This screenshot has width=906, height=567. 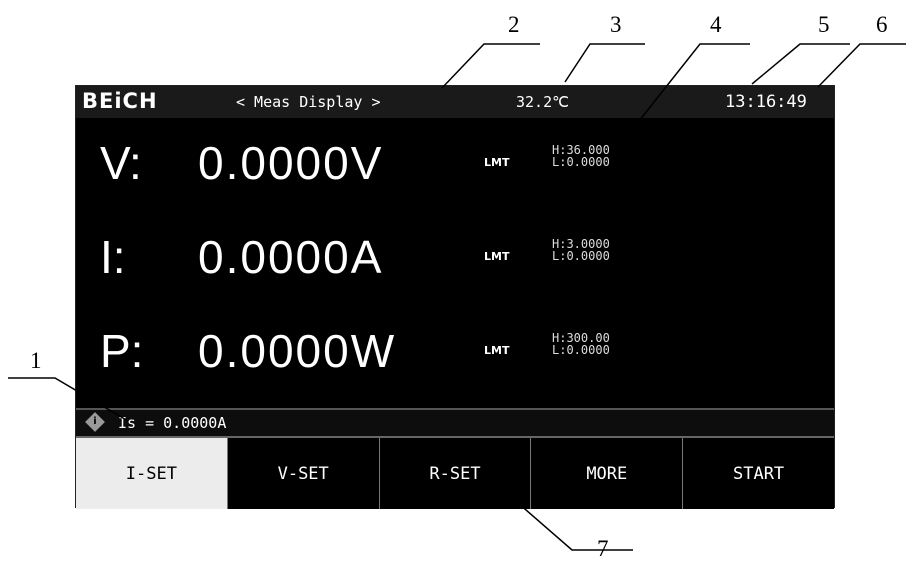 What do you see at coordinates (882, 24) in the screenshot?
I see `callout-6: 6` at bounding box center [882, 24].